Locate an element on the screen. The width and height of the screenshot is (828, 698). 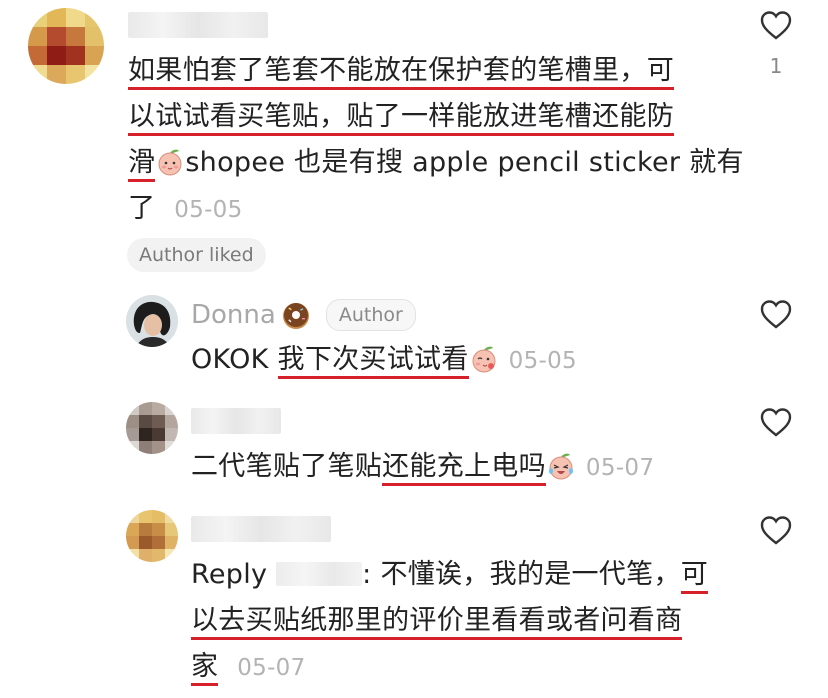
author-liked-badge: Author liked is located at coordinates (196, 255).